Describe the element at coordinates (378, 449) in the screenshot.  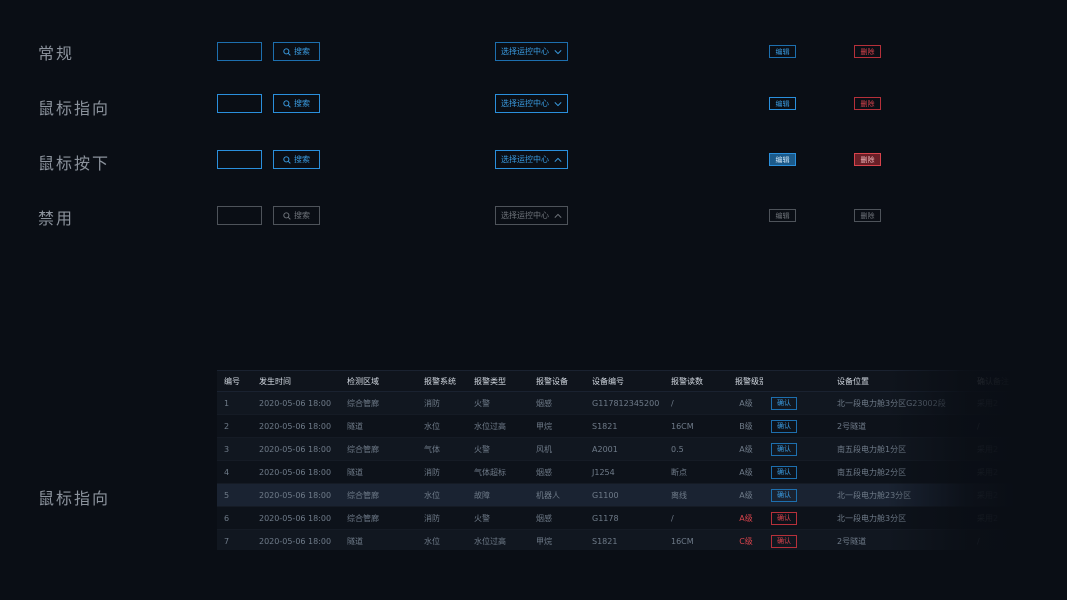
I see `cell-area: 综合管廊` at that location.